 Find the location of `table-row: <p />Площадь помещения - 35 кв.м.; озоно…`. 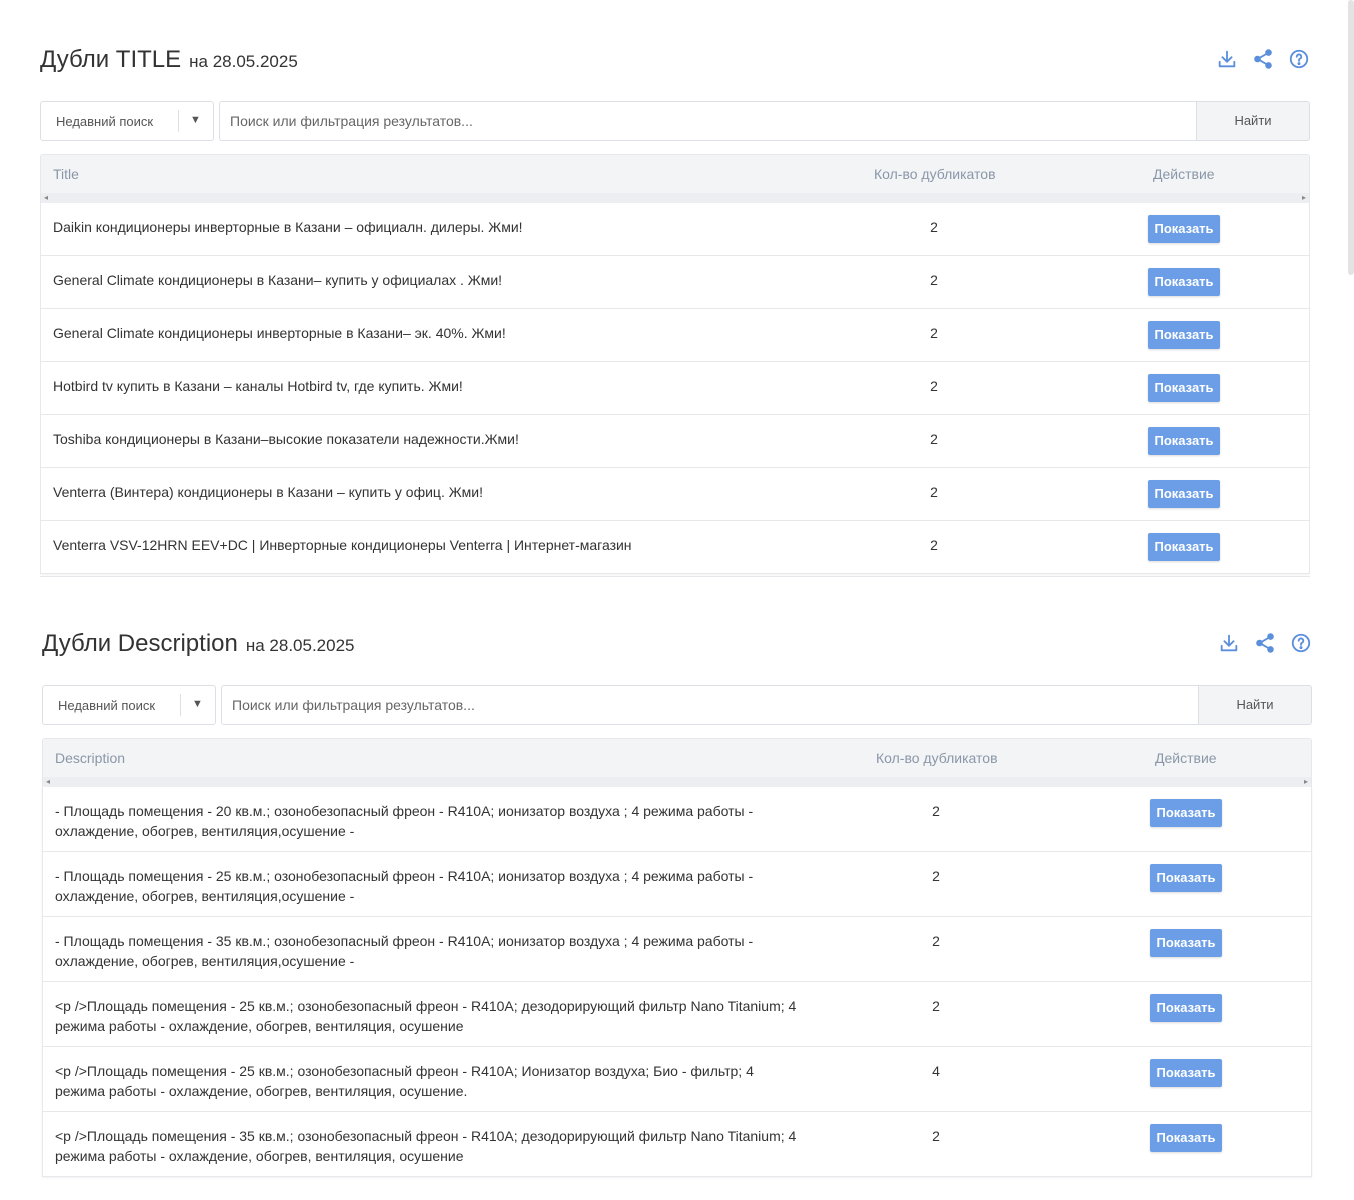

table-row: <p />Площадь помещения - 35 кв.м.; озоно… is located at coordinates (677, 1144).